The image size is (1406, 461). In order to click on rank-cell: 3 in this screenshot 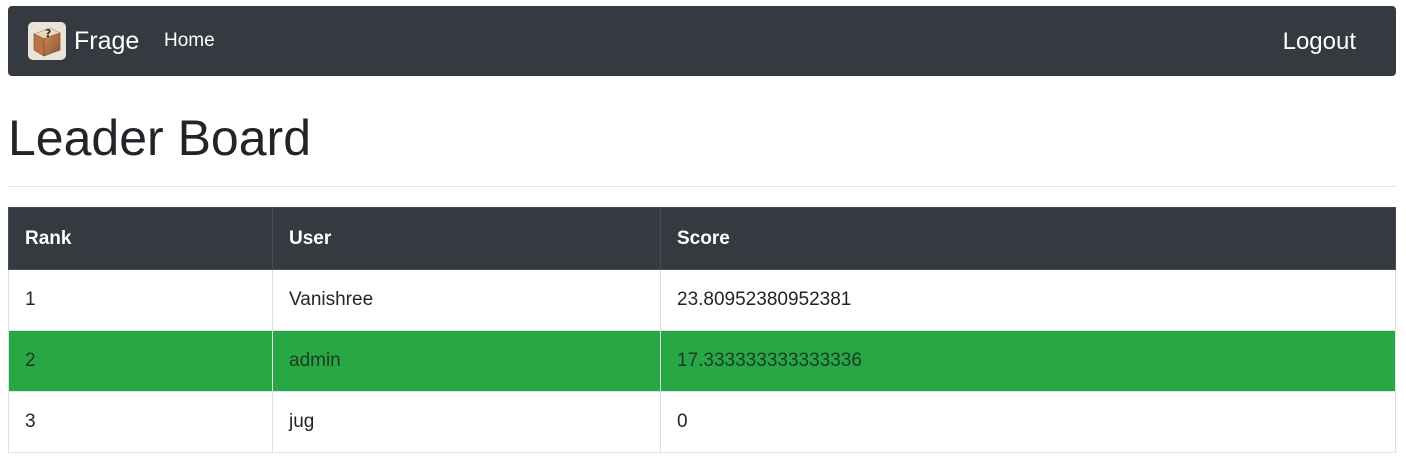, I will do `click(140, 422)`.